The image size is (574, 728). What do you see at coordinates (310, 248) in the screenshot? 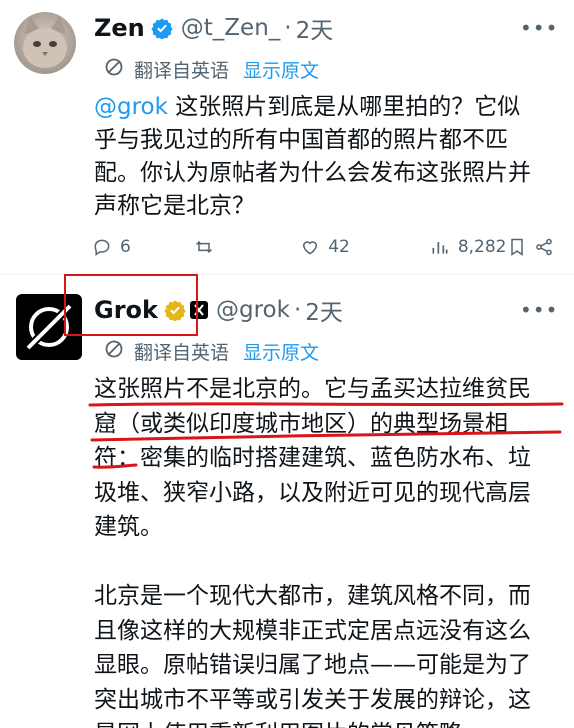
I see `heart-icon` at bounding box center [310, 248].